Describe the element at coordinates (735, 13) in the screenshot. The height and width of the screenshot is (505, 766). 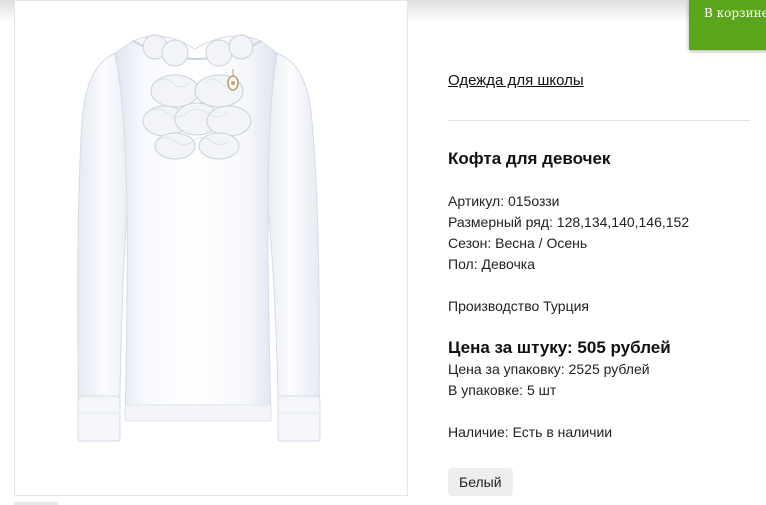
I see `cart-status-label: В корзине` at that location.